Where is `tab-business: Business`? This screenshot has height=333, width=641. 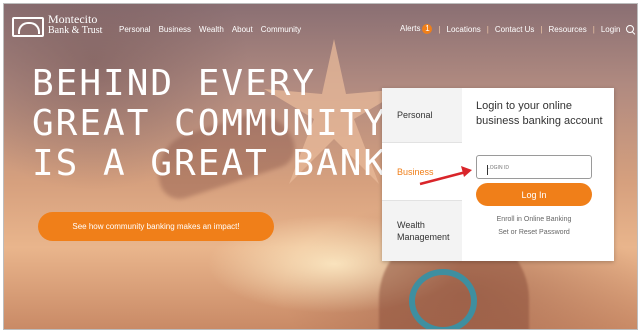 tab-business: Business is located at coordinates (422, 172).